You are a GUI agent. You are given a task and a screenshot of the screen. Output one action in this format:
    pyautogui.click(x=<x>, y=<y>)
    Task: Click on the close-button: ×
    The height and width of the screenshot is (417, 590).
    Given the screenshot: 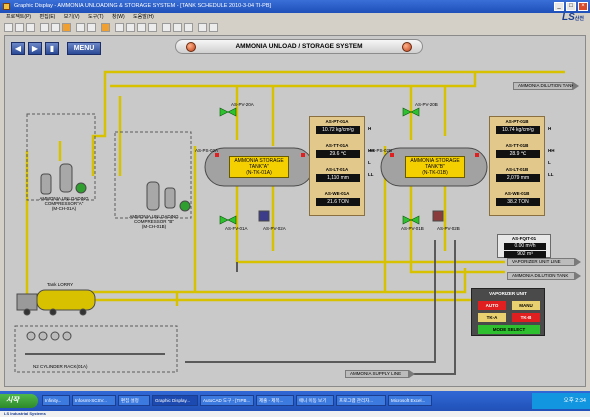 What is the action you would take?
    pyautogui.click(x=583, y=6)
    